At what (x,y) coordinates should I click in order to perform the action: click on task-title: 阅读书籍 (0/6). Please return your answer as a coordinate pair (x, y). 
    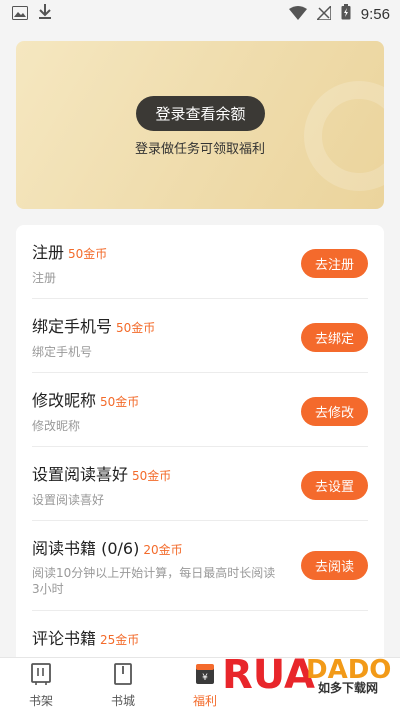
    Looking at the image, I should click on (86, 548).